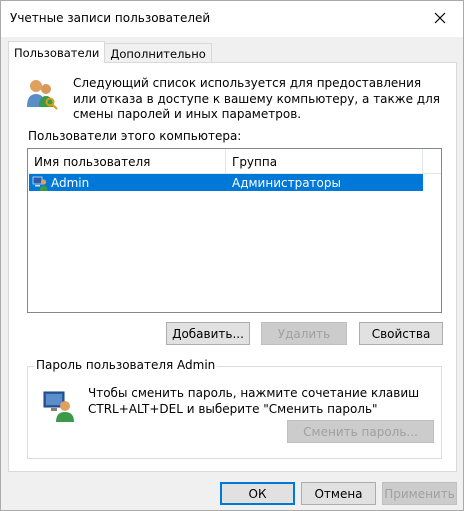 The image size is (464, 511). Describe the element at coordinates (58, 406) in the screenshot. I see `user-computer-icon` at that location.